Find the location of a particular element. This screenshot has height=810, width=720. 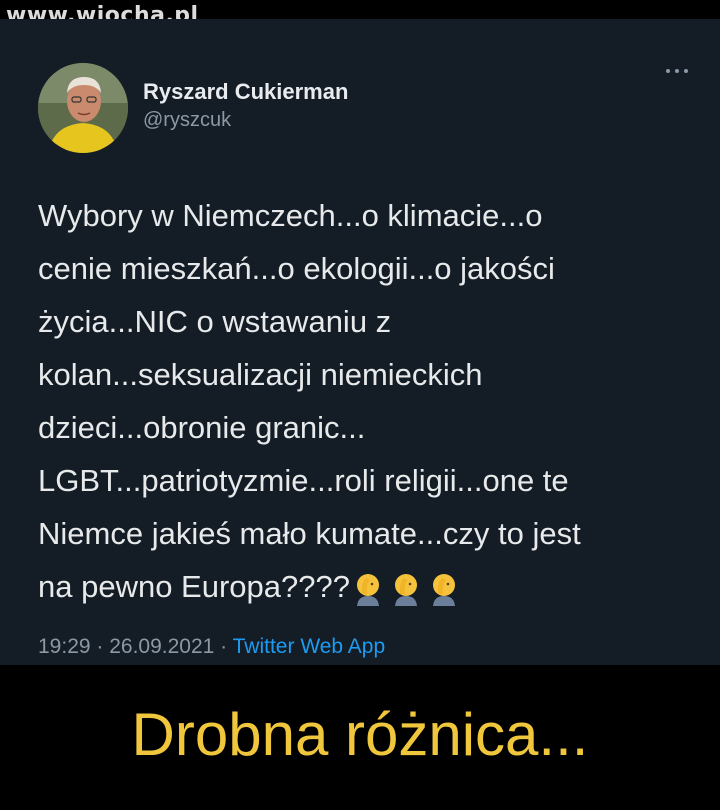

more-horizontal-icon is located at coordinates (677, 71).